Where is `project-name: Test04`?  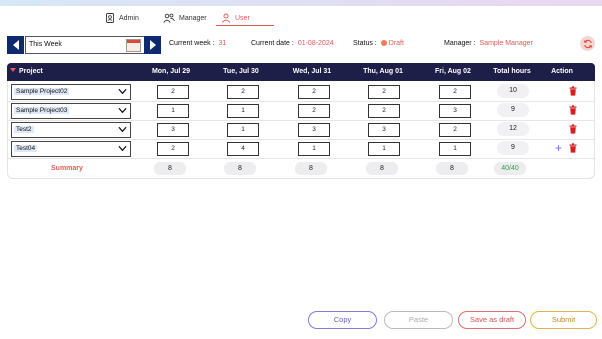
project-name: Test04 is located at coordinates (26, 148).